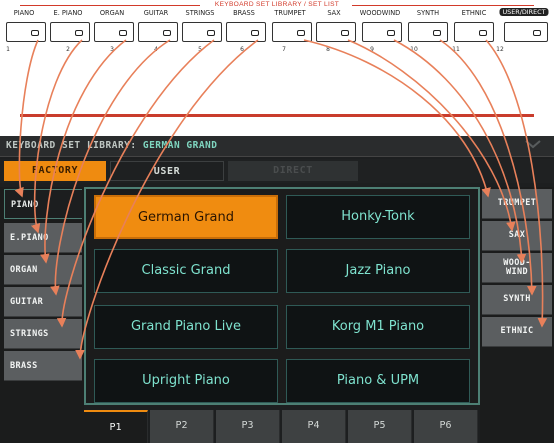 Image resolution: width=554 pixels, height=444 pixels. What do you see at coordinates (43, 366) in the screenshot?
I see `category-tab-brass: BRASS` at bounding box center [43, 366].